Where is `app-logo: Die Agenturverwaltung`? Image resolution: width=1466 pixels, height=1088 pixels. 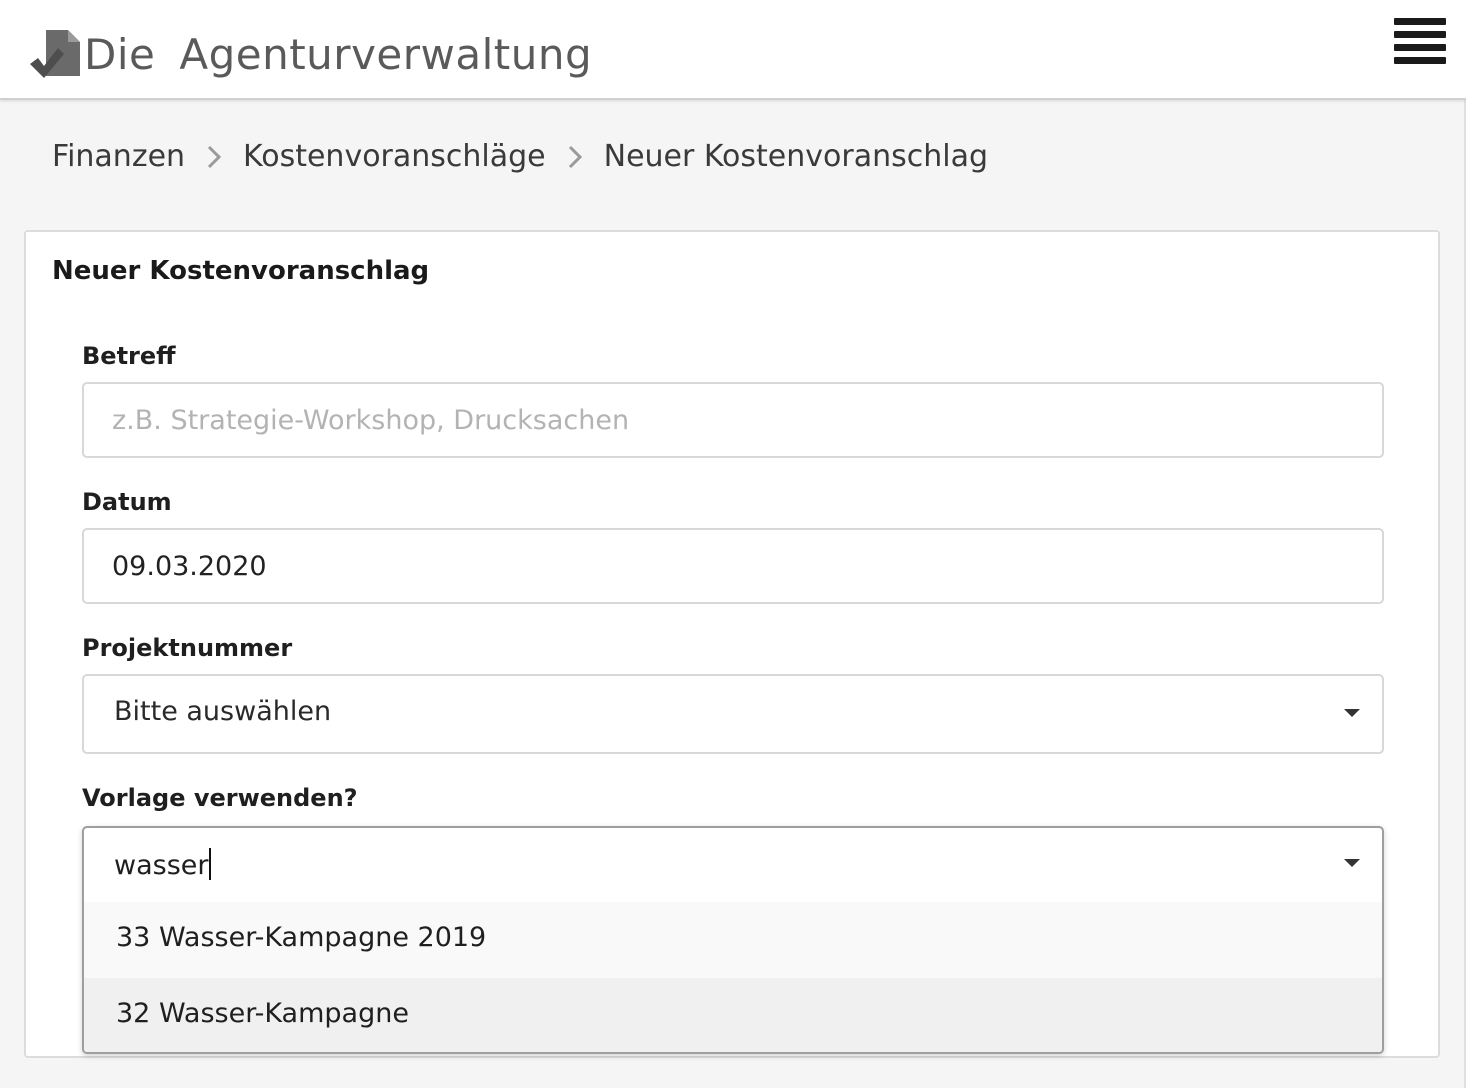
app-logo: Die Agenturverwaltung is located at coordinates (310, 52).